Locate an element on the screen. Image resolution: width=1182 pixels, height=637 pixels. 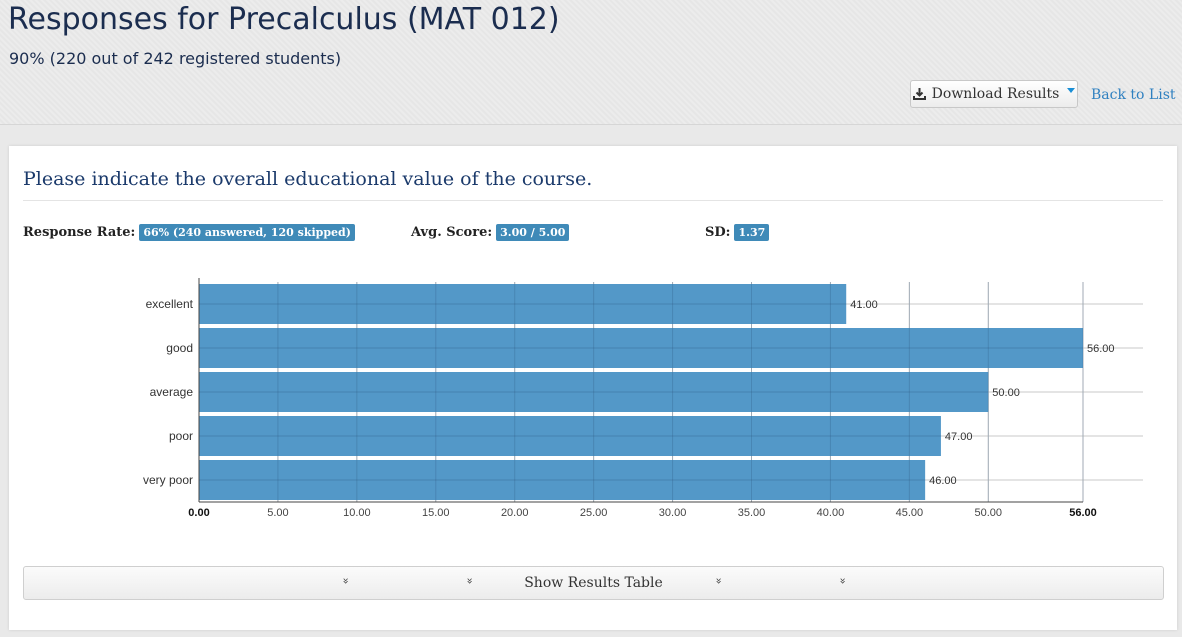
show-results-table-label: Show Results Table is located at coordinates (593, 583).